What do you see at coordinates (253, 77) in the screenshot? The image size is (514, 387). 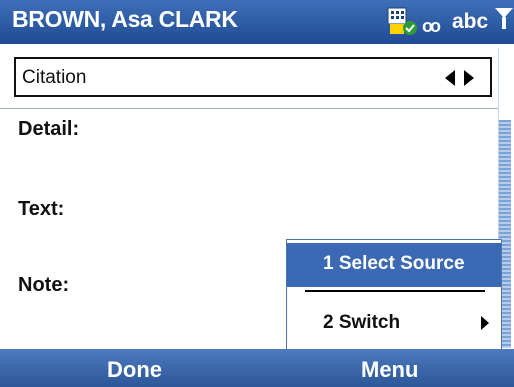 I see `citation-selector: Citation` at bounding box center [253, 77].